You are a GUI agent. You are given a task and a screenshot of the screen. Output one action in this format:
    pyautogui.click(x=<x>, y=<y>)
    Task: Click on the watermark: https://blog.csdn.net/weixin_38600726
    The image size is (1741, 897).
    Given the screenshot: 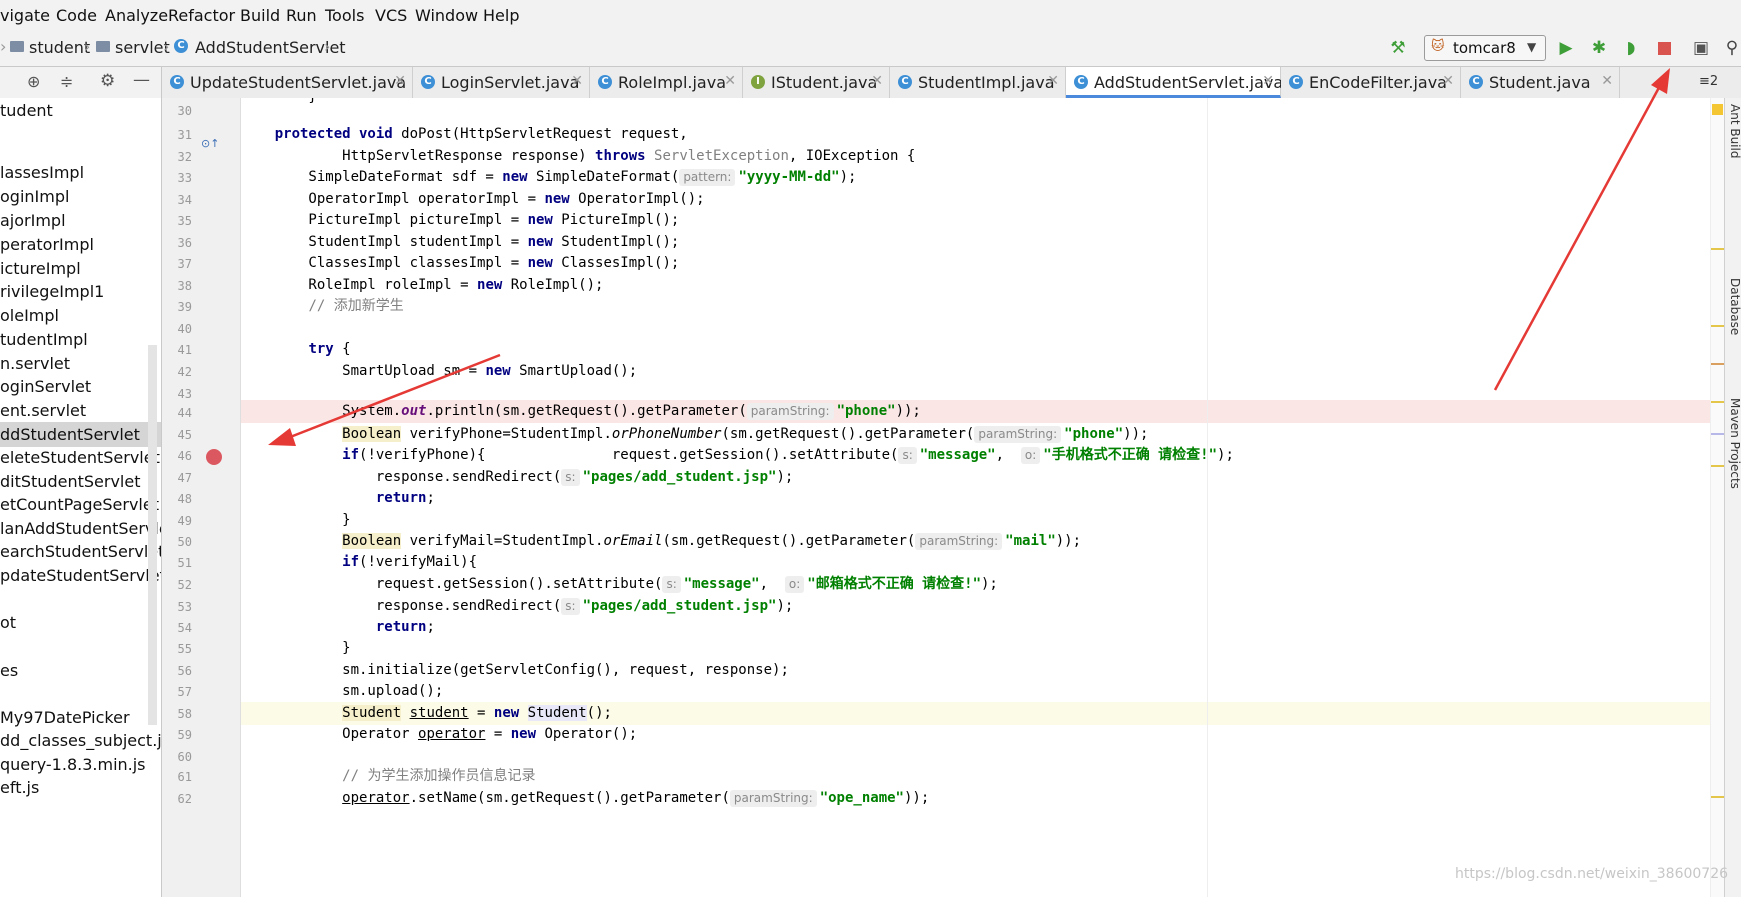 What is the action you would take?
    pyautogui.click(x=1592, y=874)
    